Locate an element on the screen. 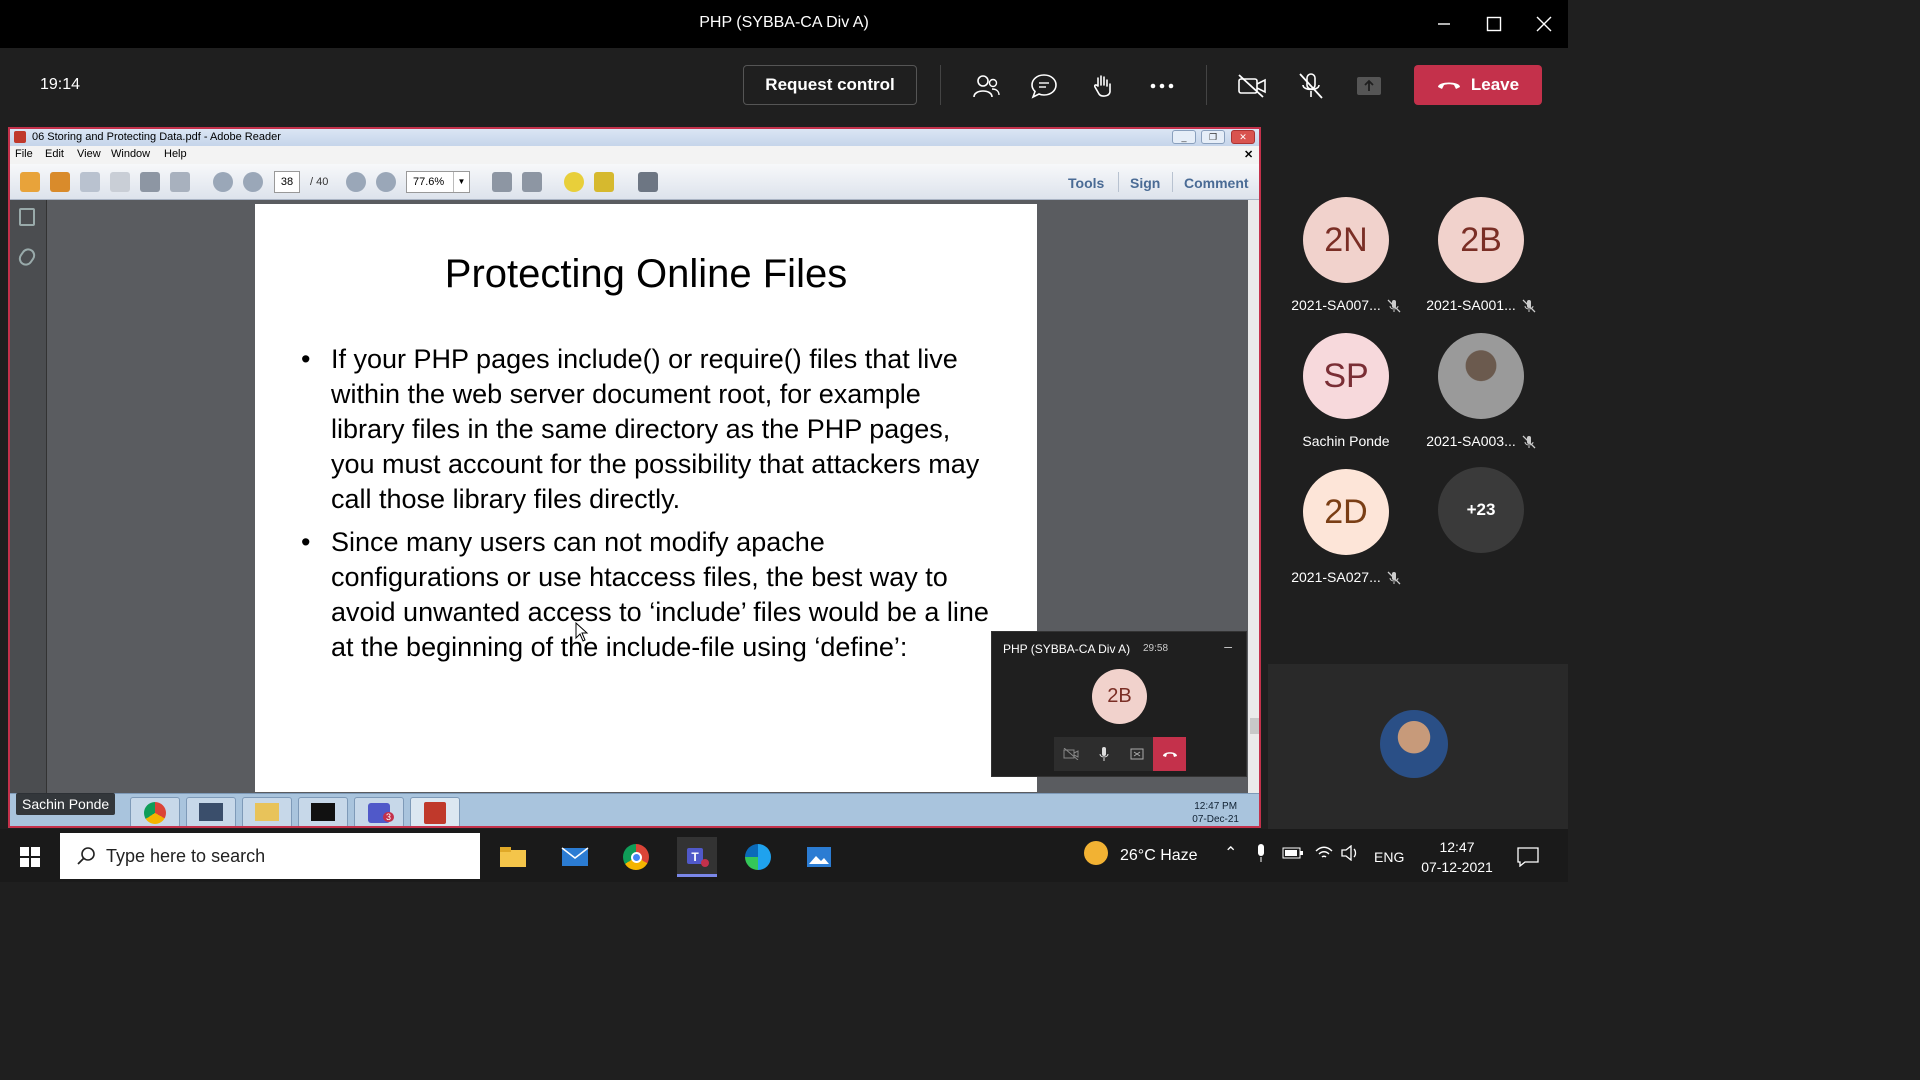 This screenshot has width=1920, height=1080. menu-help: Help is located at coordinates (175, 154).